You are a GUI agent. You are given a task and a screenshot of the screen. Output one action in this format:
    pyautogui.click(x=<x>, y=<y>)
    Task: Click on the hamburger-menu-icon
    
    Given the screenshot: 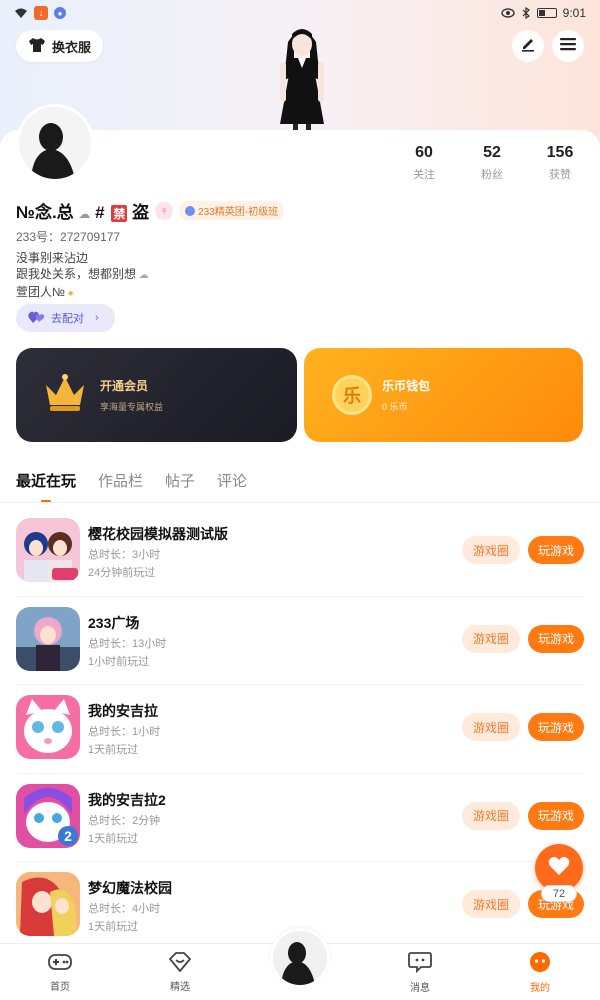 What is the action you would take?
    pyautogui.click(x=568, y=46)
    